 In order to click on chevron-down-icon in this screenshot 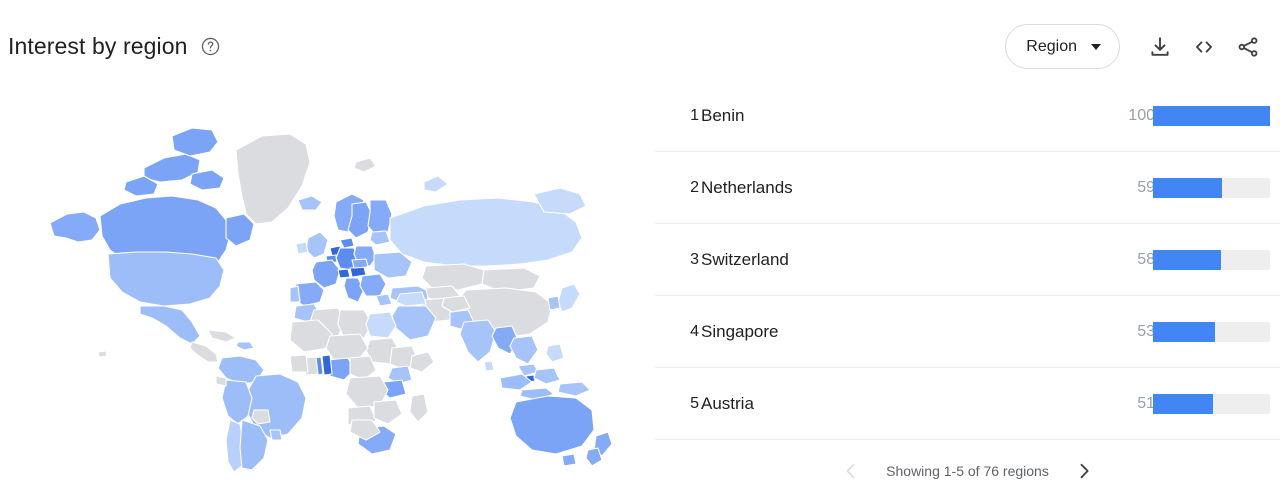, I will do `click(1096, 46)`.